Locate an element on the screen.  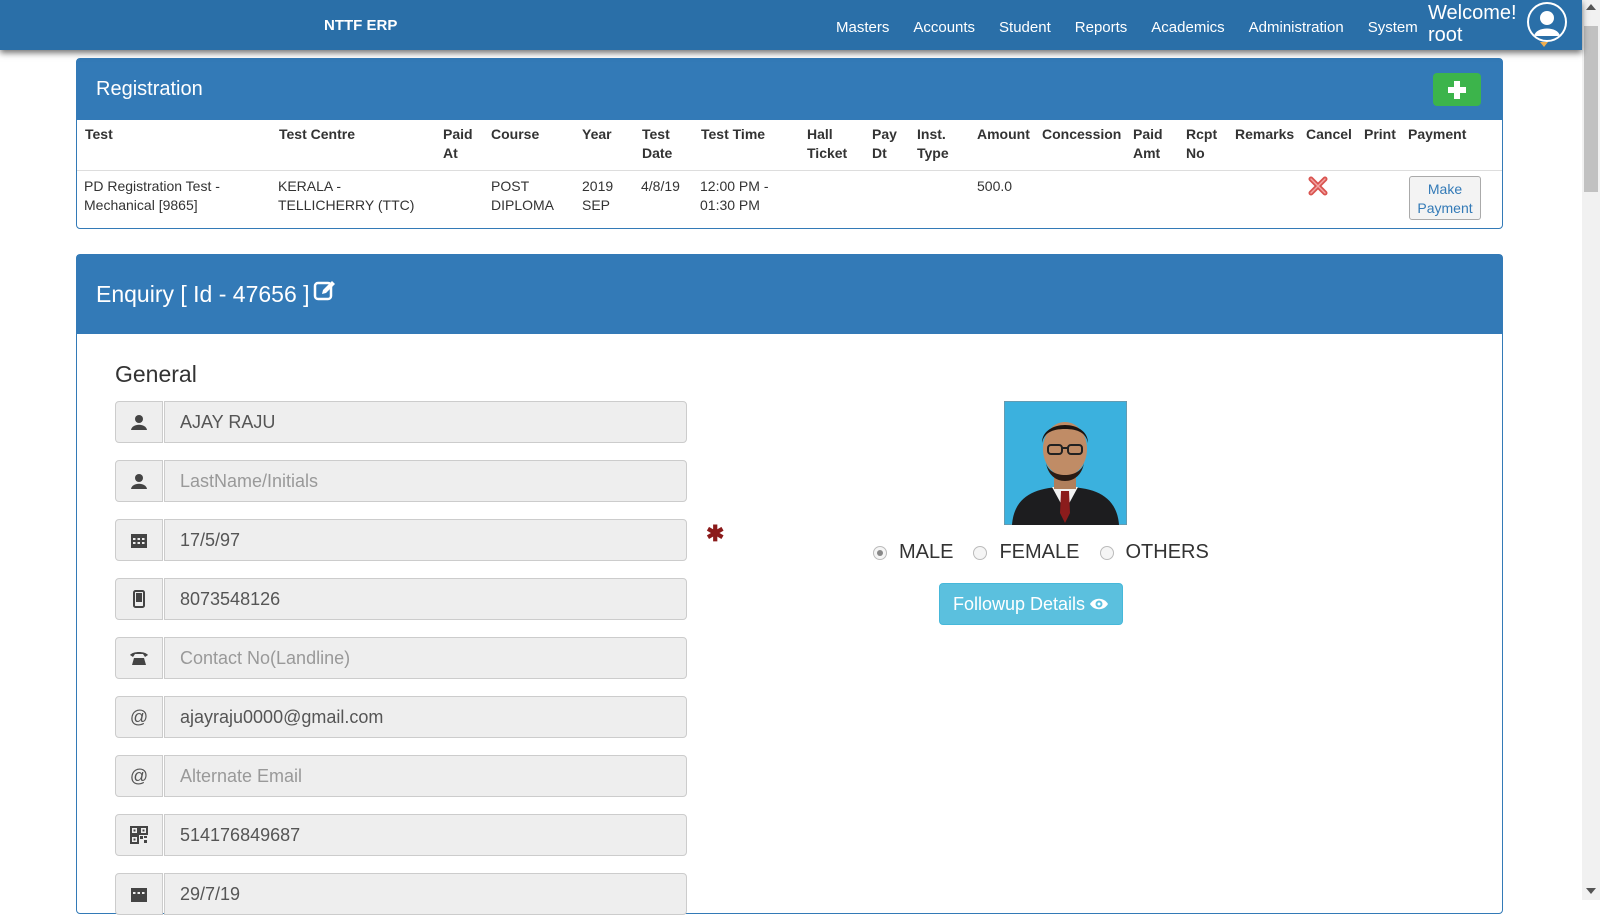
cell-year: 2019 SEP is located at coordinates (598, 195).